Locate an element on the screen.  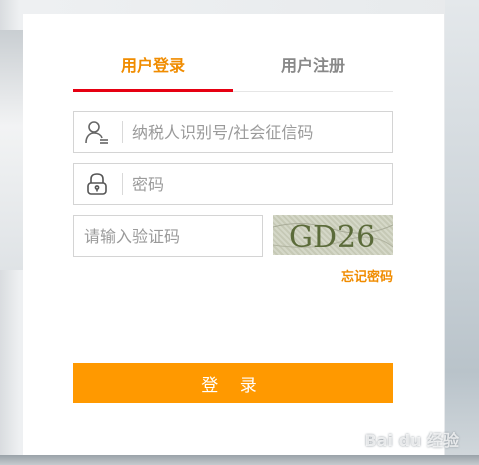
active-tab-indicator is located at coordinates (153, 90).